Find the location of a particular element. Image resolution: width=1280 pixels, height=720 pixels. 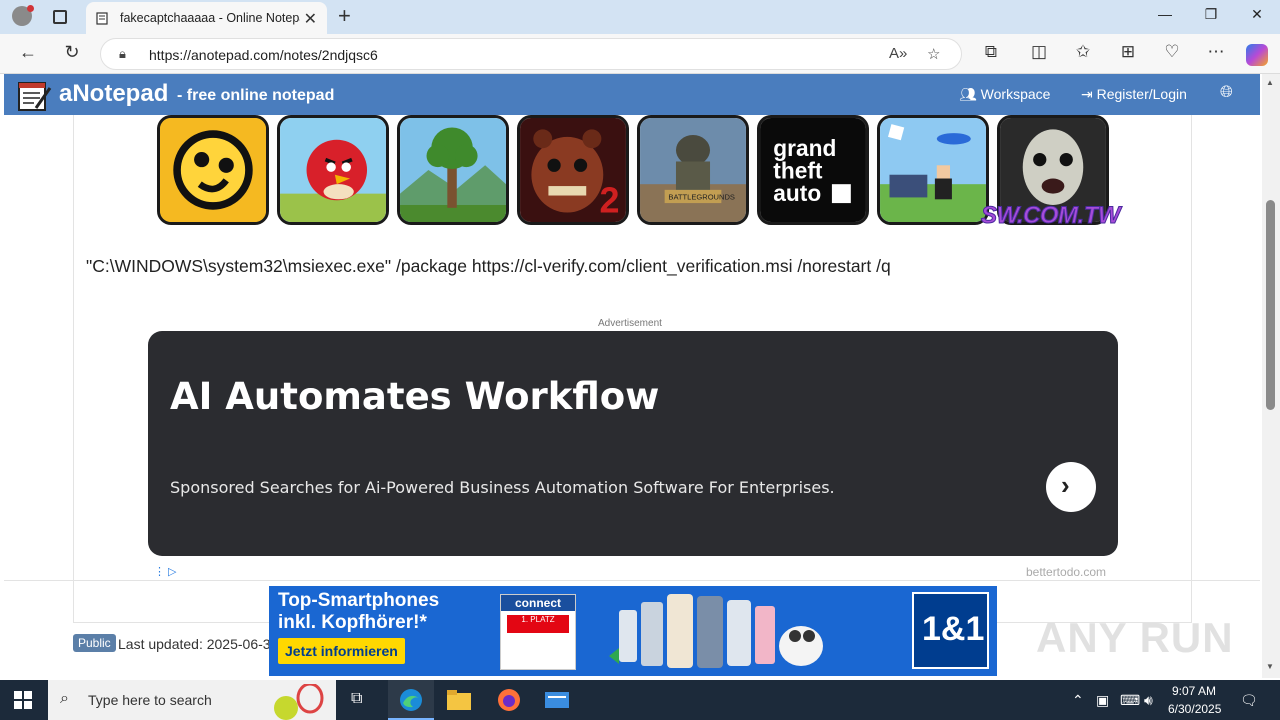

game-tile-gta3: grand theft auto is located at coordinates (813, 170).